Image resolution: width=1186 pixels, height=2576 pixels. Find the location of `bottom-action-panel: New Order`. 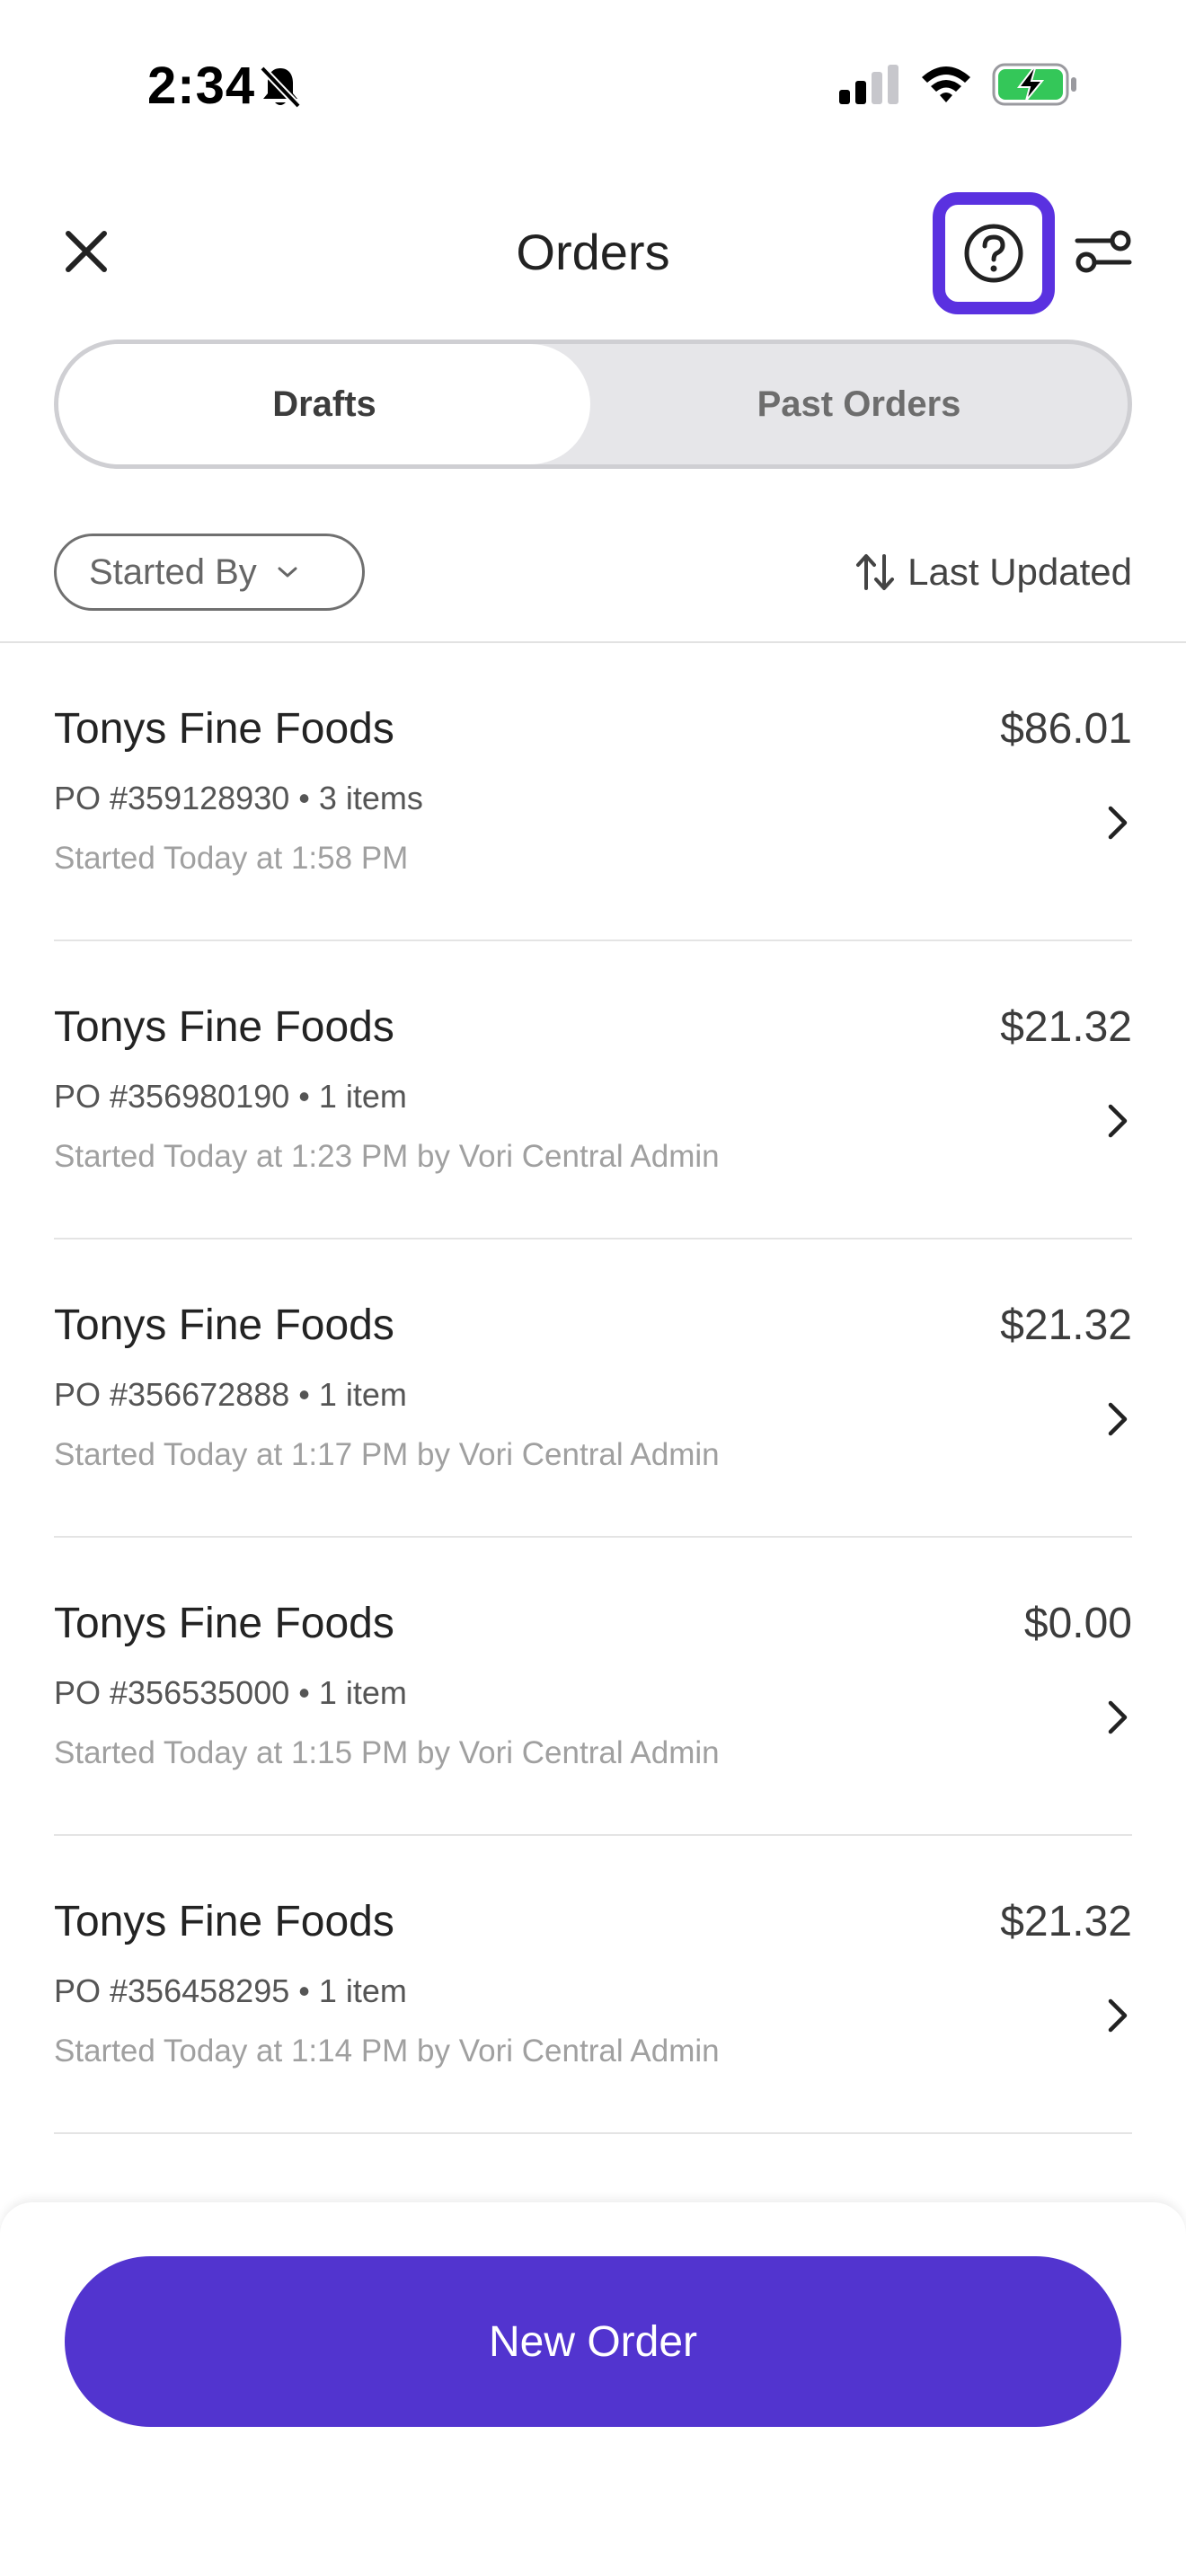

bottom-action-panel: New Order is located at coordinates (593, 2389).